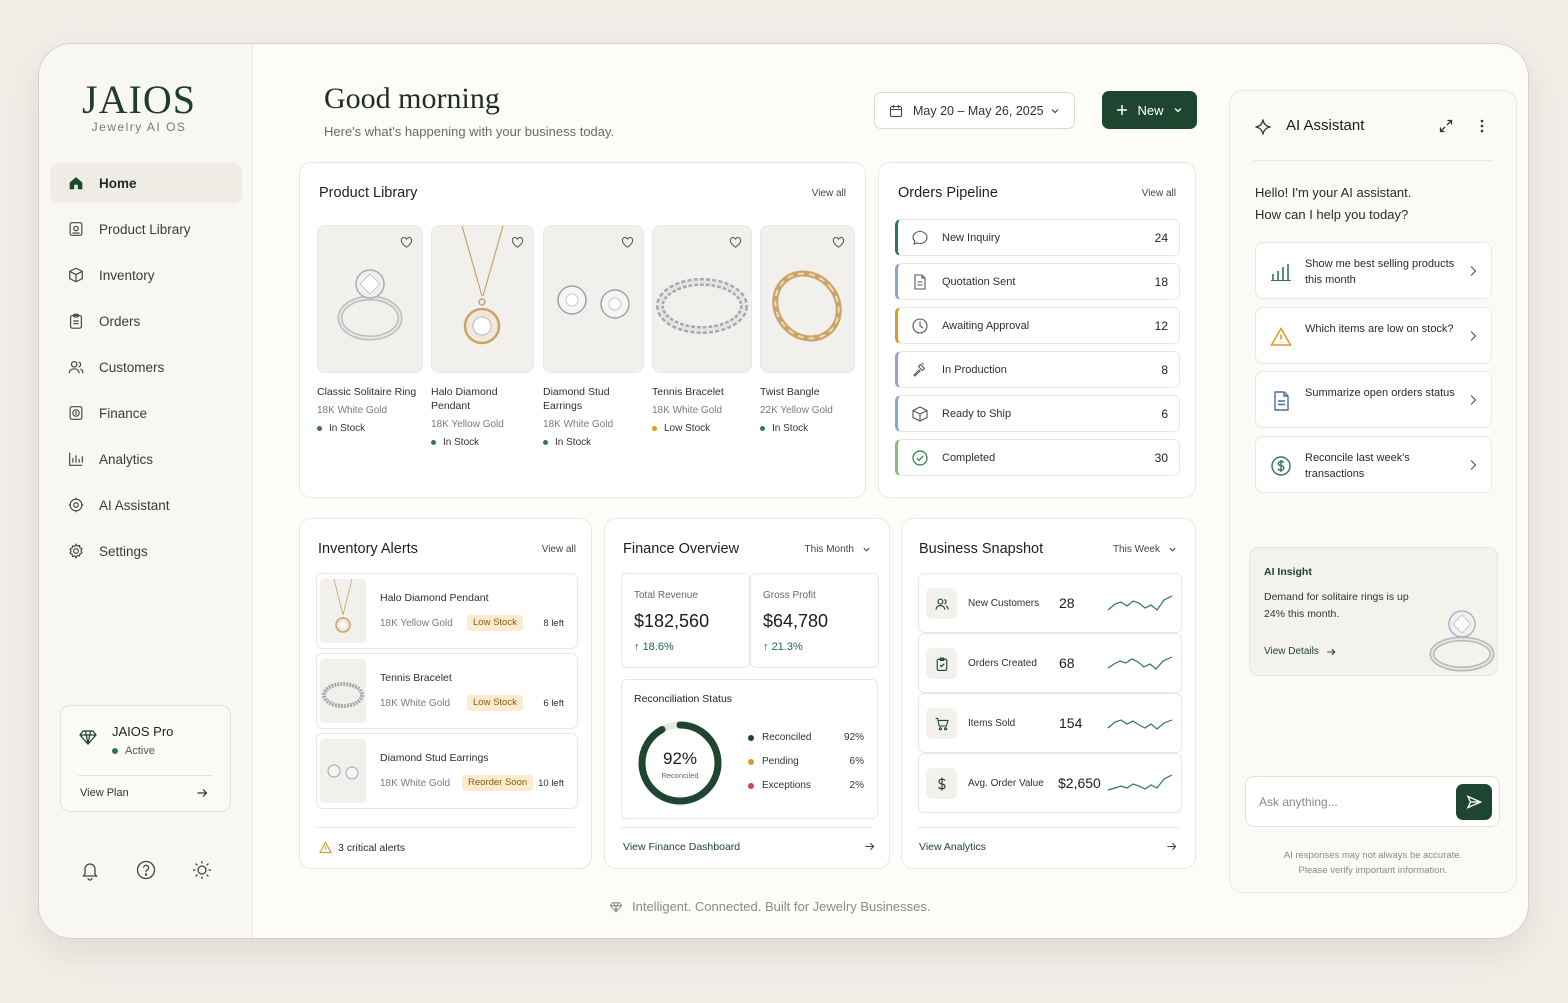  What do you see at coordinates (1048, 847) in the screenshot?
I see `view-analytics-link: View Analytics` at bounding box center [1048, 847].